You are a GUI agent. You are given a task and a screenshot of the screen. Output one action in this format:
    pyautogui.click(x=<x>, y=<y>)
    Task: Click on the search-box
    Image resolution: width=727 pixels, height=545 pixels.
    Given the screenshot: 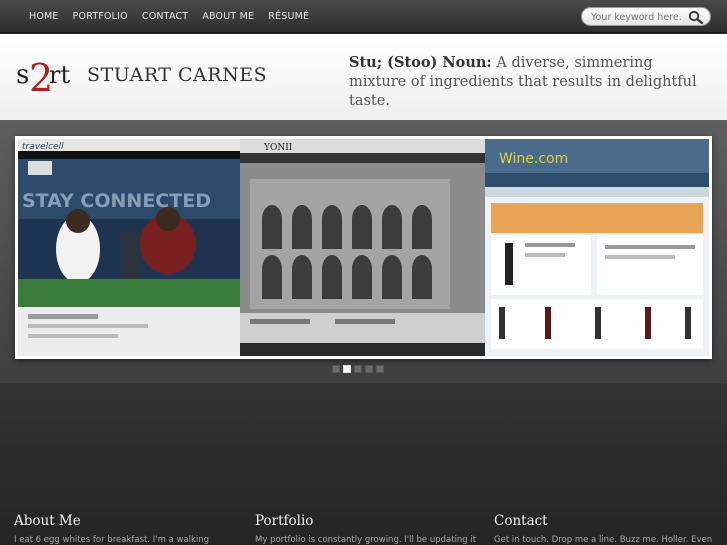 What is the action you would take?
    pyautogui.click(x=646, y=16)
    